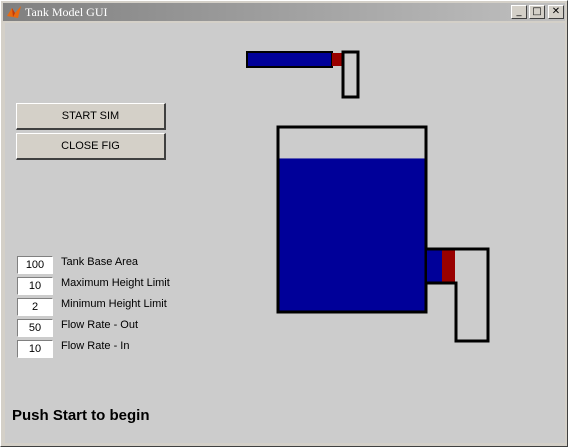 The image size is (568, 447). I want to click on inflow-pipe-water, so click(289, 59).